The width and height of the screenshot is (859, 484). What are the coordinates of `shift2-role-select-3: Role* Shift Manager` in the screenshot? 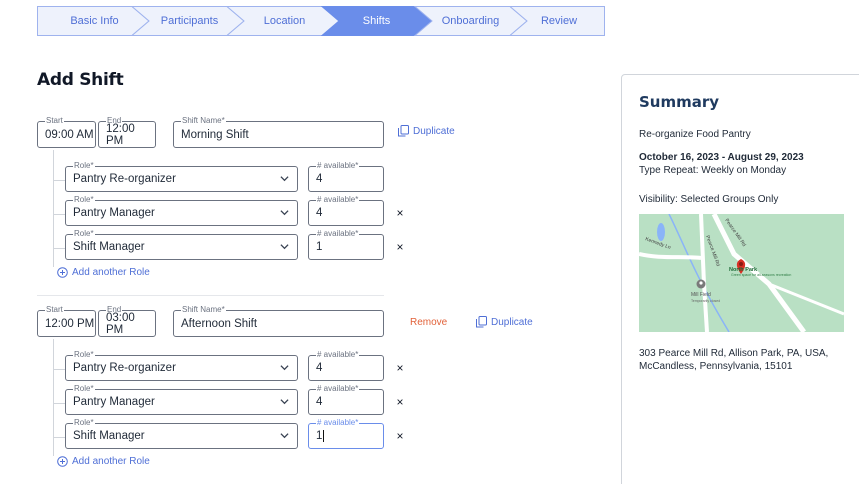 It's located at (181, 433).